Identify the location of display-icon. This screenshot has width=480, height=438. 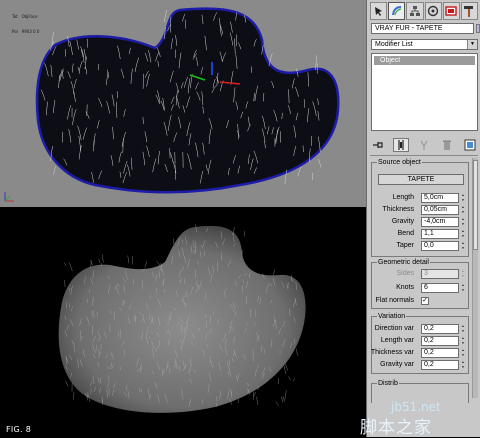
(451, 11).